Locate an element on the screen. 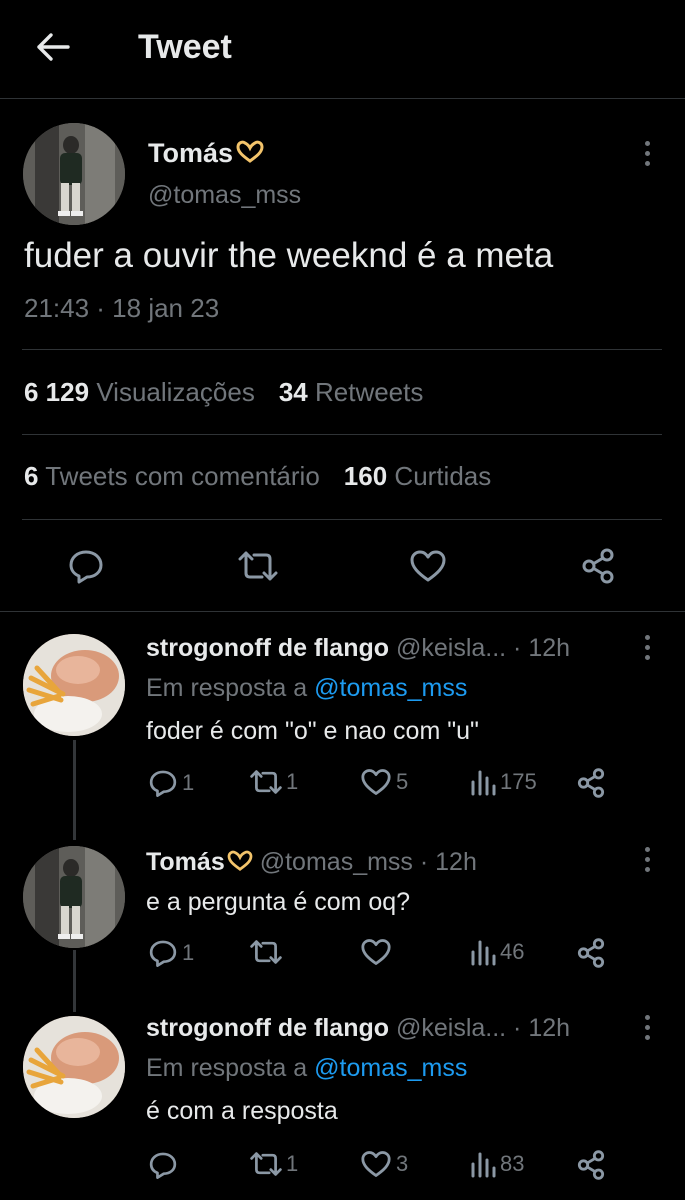  like-count: 5 is located at coordinates (402, 781).